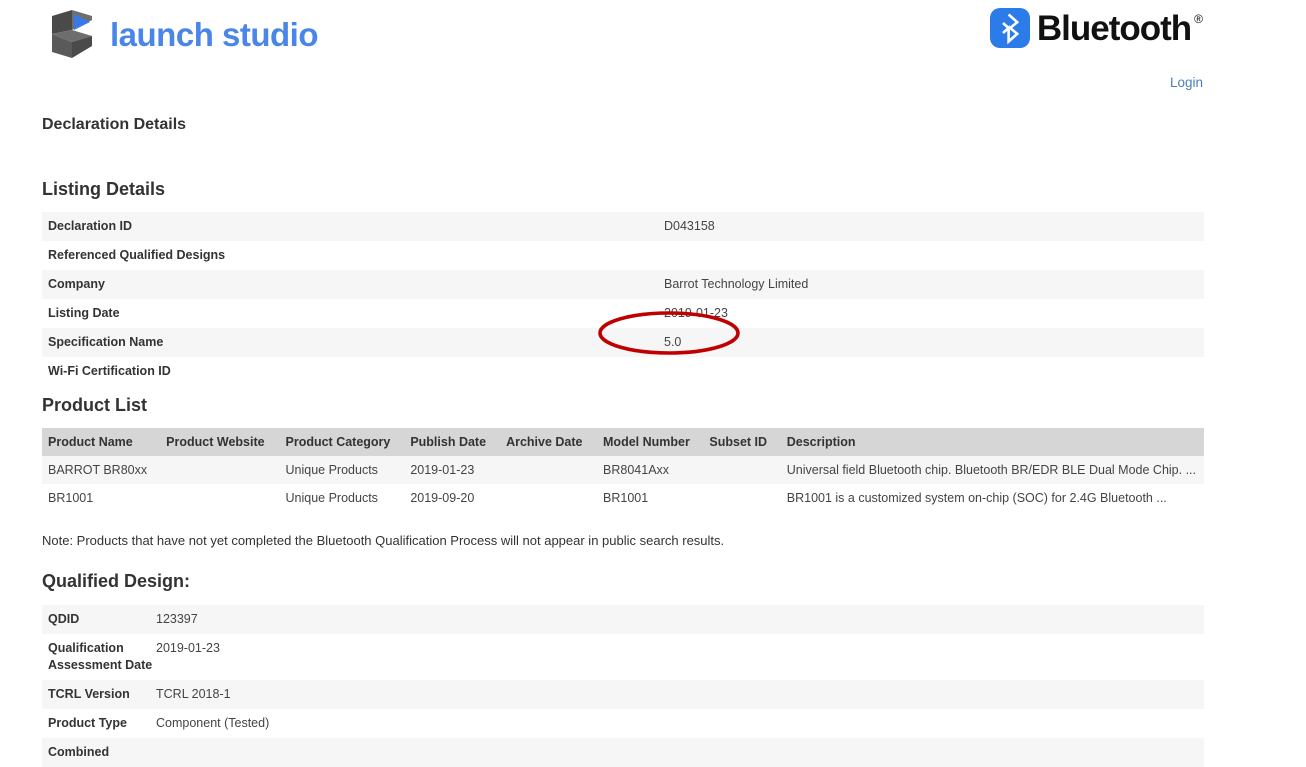 This screenshot has height=767, width=1306. What do you see at coordinates (89, 694) in the screenshot?
I see `row-label: TCRL Version` at bounding box center [89, 694].